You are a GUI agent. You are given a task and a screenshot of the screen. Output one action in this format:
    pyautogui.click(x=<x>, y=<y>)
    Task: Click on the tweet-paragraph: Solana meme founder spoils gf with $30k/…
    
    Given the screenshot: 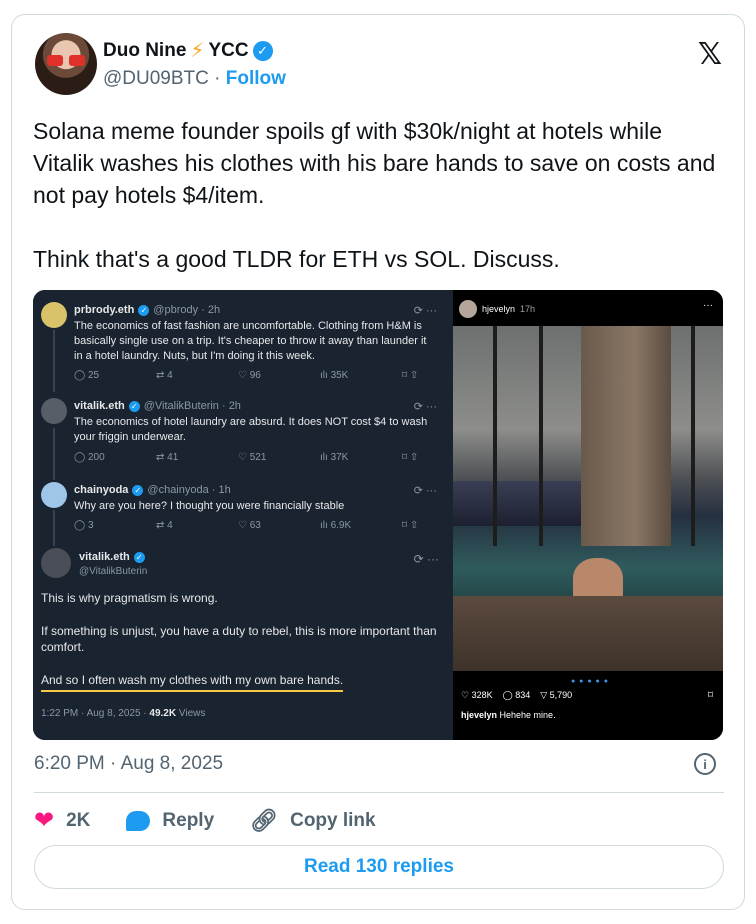 What is the action you would take?
    pyautogui.click(x=374, y=163)
    